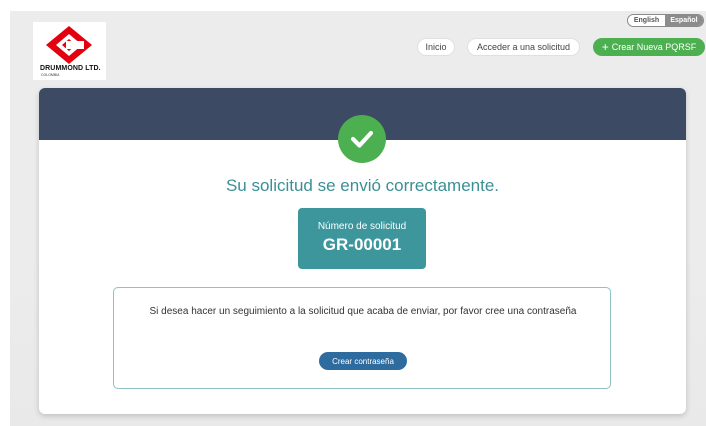 This screenshot has height=426, width=706. I want to click on access-request-button: Acceder a una solicitud, so click(523, 47).